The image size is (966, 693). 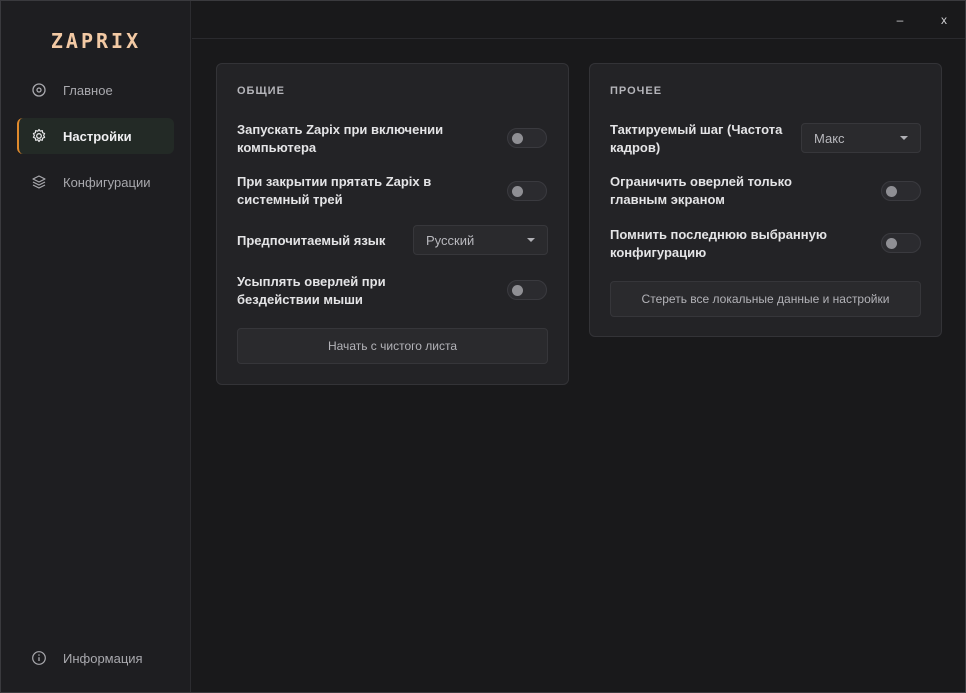 What do you see at coordinates (392, 346) in the screenshot?
I see `reset-button: Начать с чистого листа` at bounding box center [392, 346].